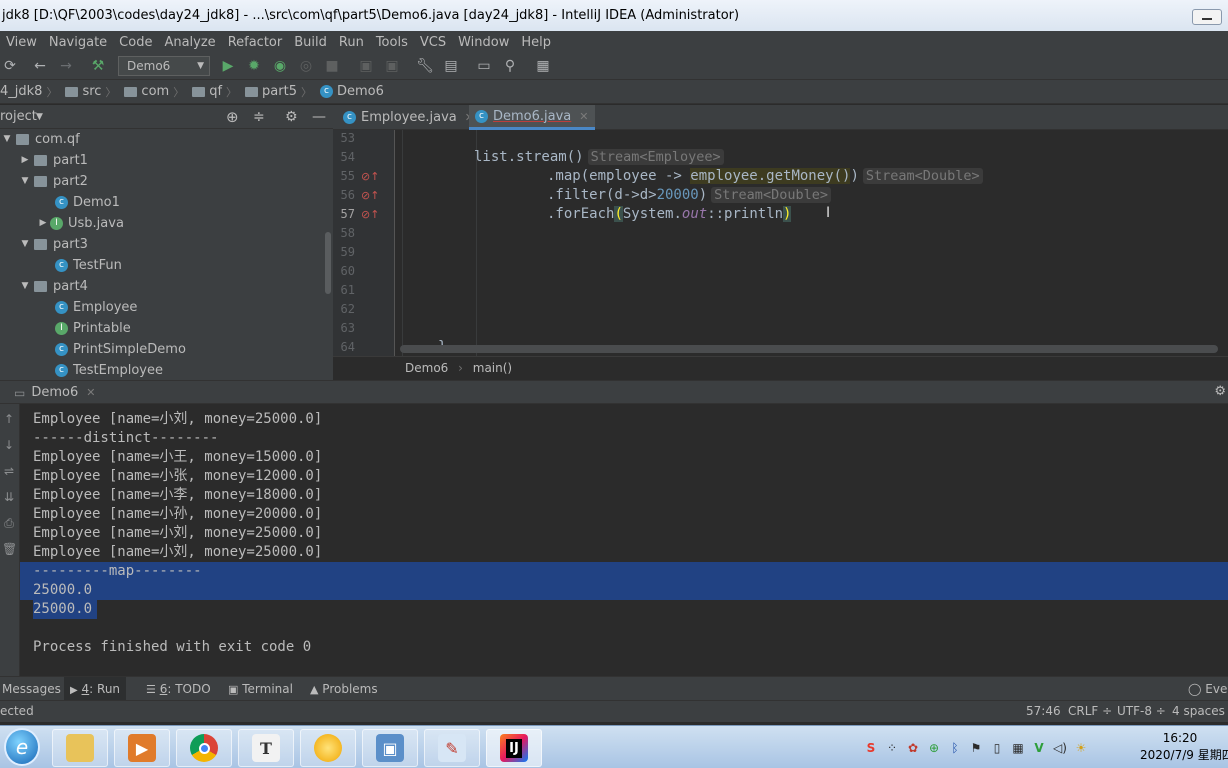  Describe the element at coordinates (22, 747) in the screenshot. I see `start-button: e` at that location.